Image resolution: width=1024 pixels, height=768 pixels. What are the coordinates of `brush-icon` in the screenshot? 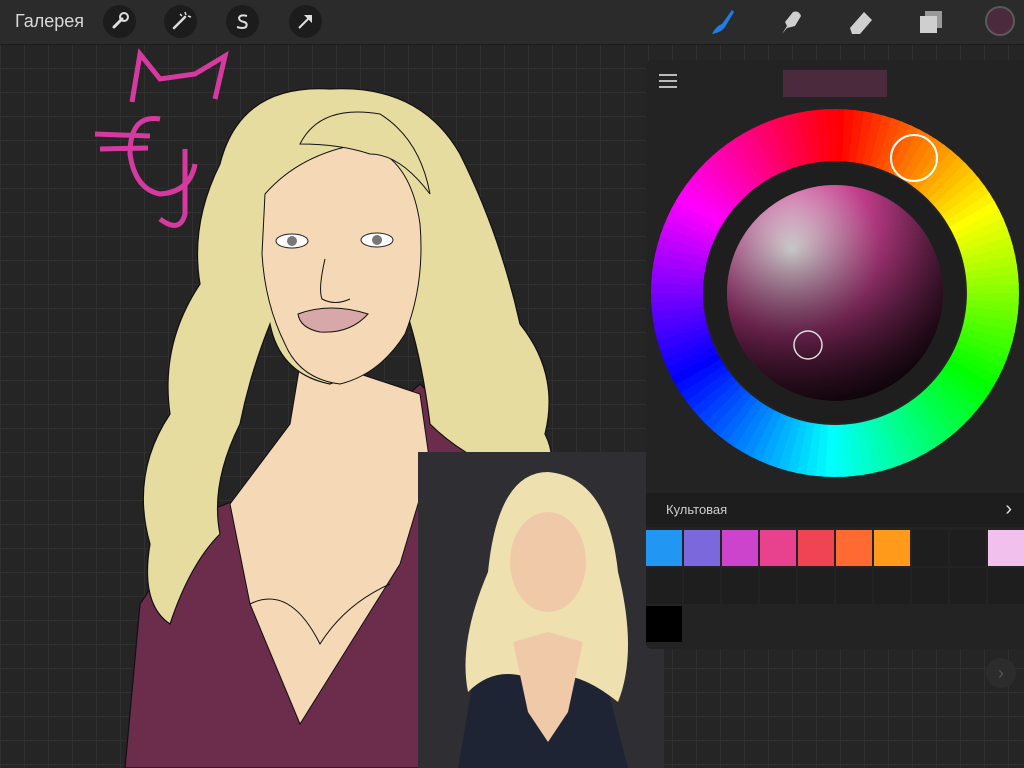 It's located at (723, 22).